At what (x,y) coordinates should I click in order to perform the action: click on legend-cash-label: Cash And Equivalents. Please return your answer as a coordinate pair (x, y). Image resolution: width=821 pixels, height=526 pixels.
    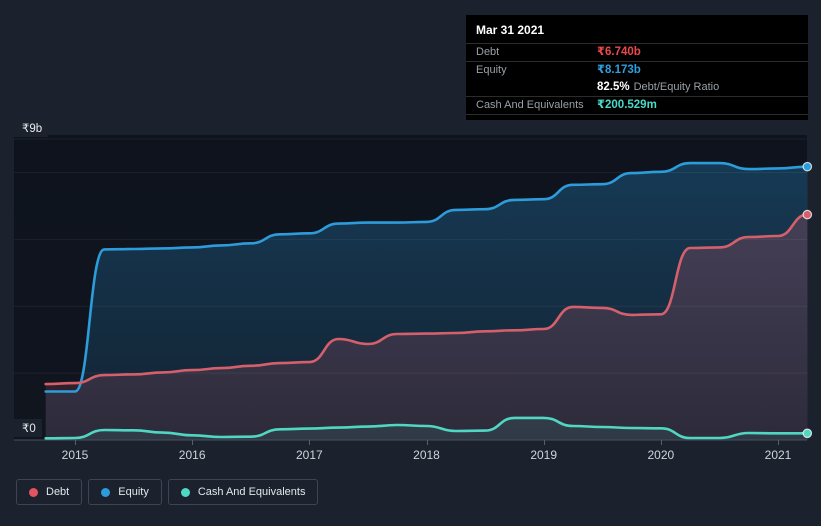
    Looking at the image, I should click on (251, 492).